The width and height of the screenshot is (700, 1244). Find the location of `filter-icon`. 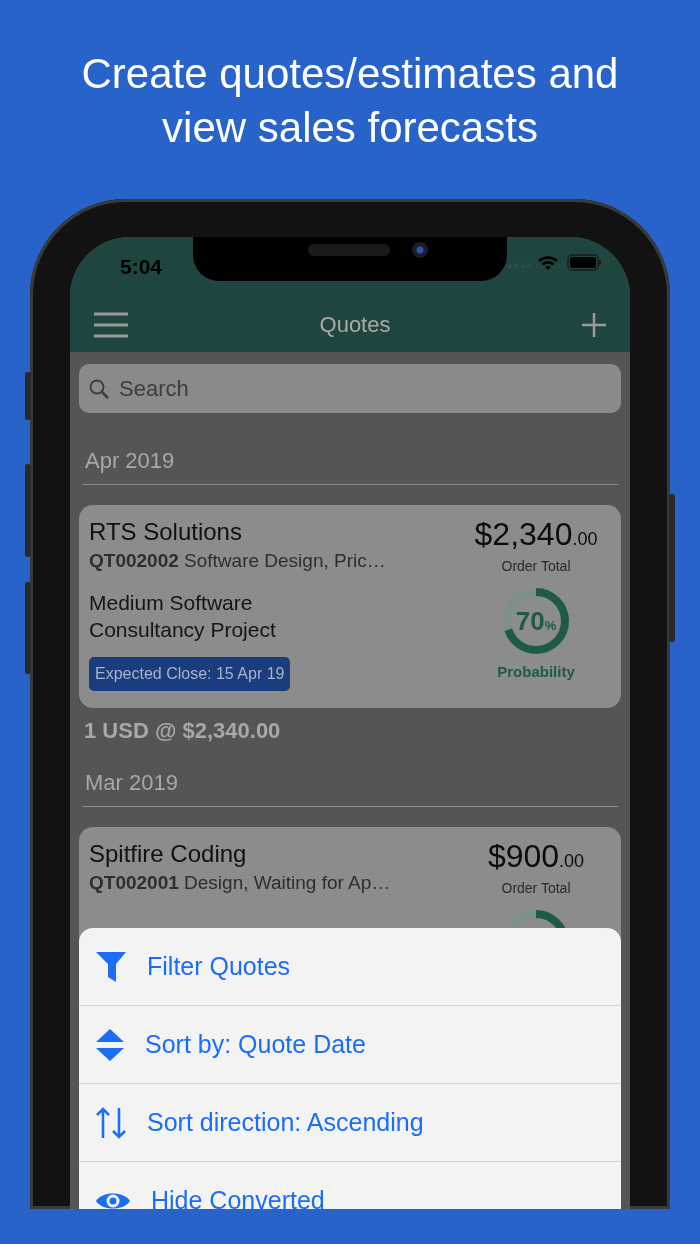

filter-icon is located at coordinates (111, 966).